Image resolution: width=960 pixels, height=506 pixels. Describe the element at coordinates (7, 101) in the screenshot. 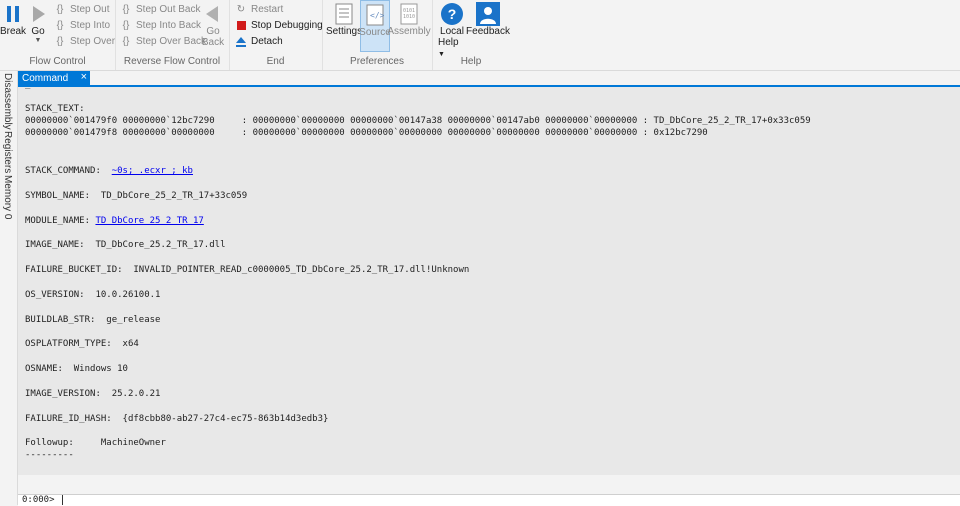

I see `side-tab-disassembly: Disassembly` at that location.